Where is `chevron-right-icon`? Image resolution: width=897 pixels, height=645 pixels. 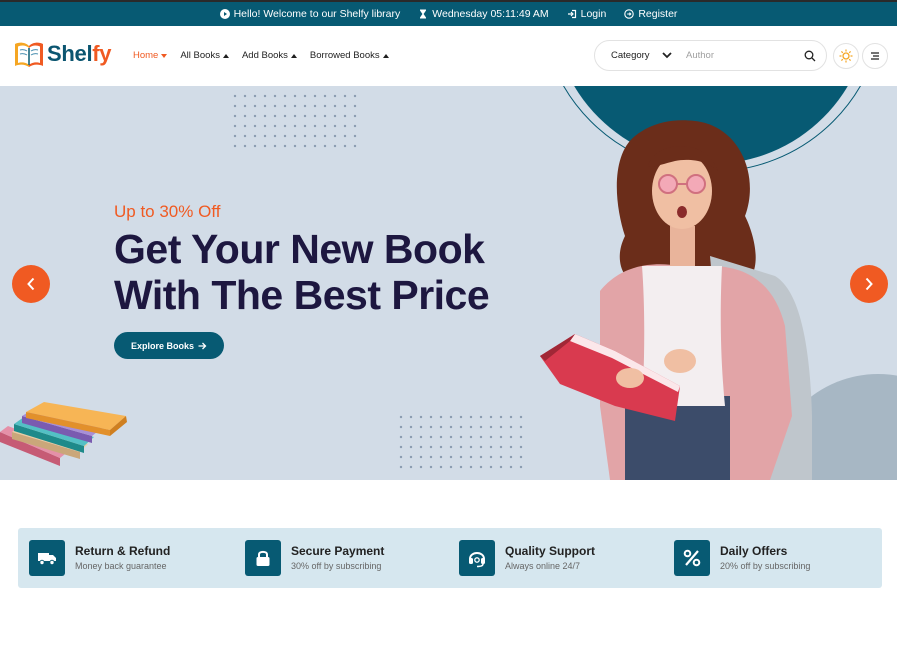
chevron-right-icon is located at coordinates (869, 284).